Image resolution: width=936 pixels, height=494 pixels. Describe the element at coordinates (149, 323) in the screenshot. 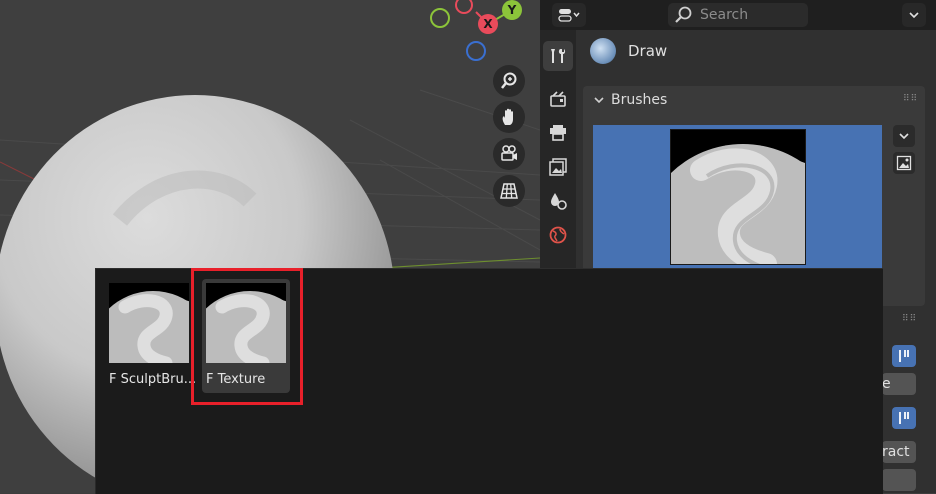

I see `brush-thumbnail` at that location.